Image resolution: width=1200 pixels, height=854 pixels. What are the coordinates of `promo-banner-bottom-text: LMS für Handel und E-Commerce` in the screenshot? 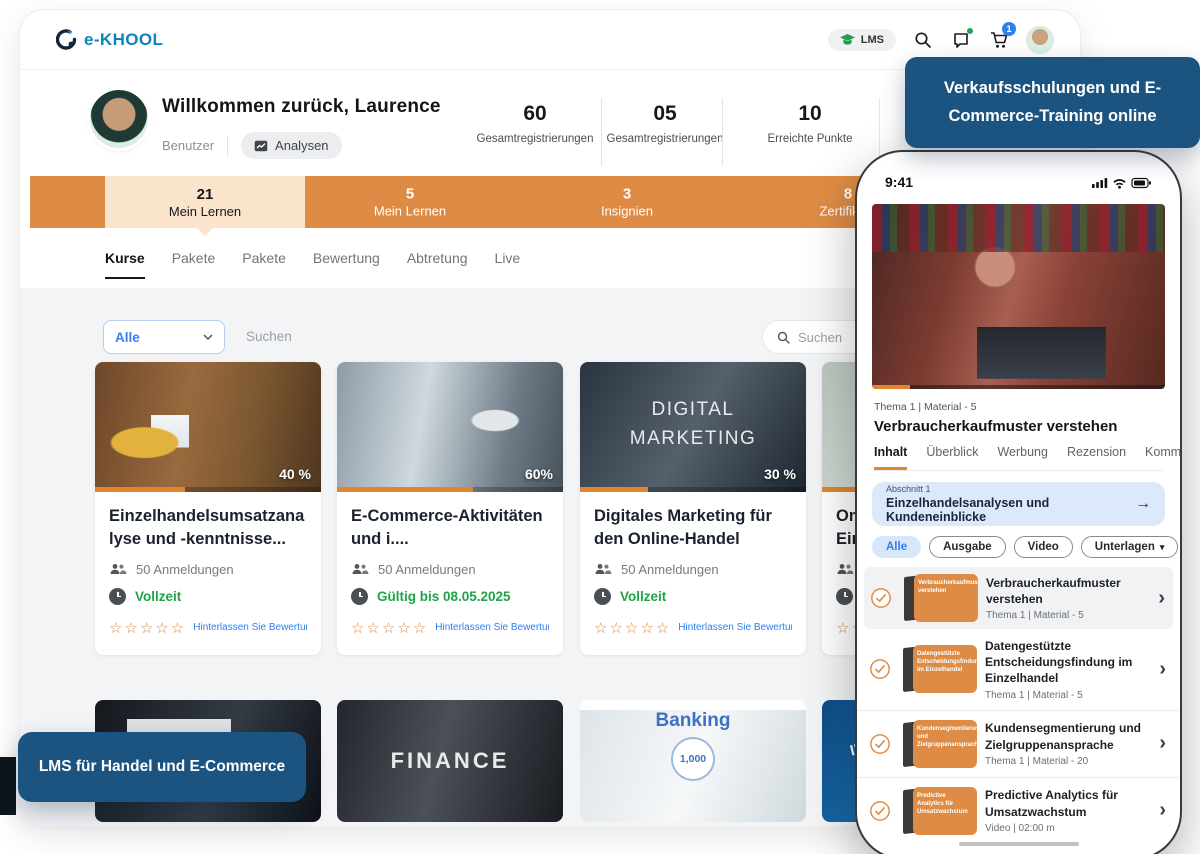 It's located at (162, 766).